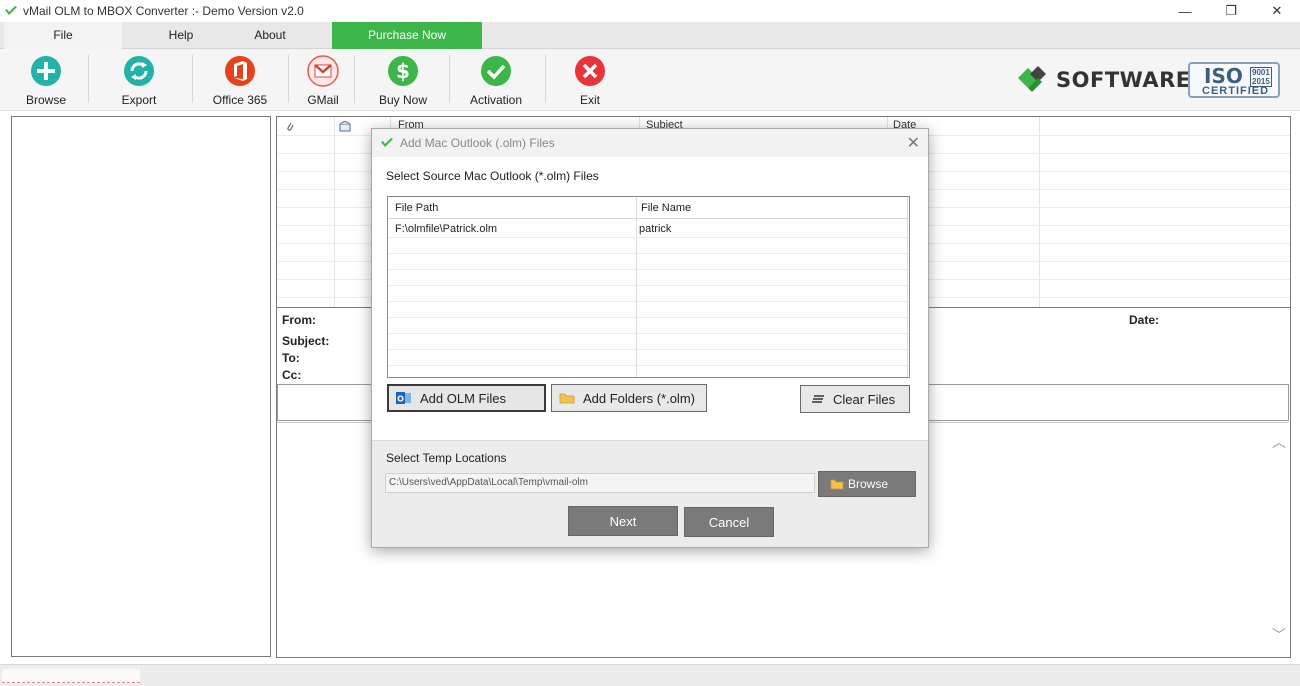 This screenshot has width=1300, height=686. I want to click on diamond-logo-icon, so click(1032, 79).